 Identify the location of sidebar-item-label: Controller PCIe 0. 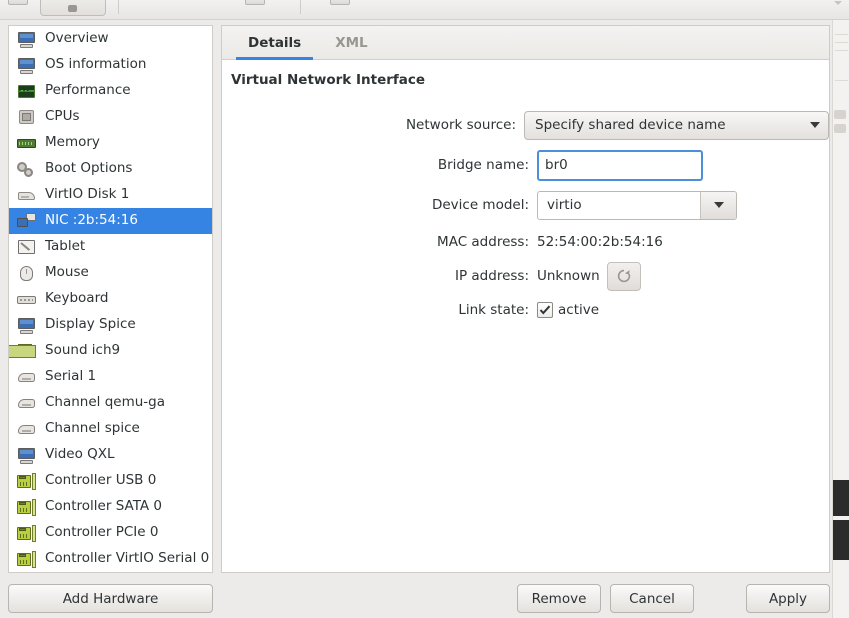
(102, 532).